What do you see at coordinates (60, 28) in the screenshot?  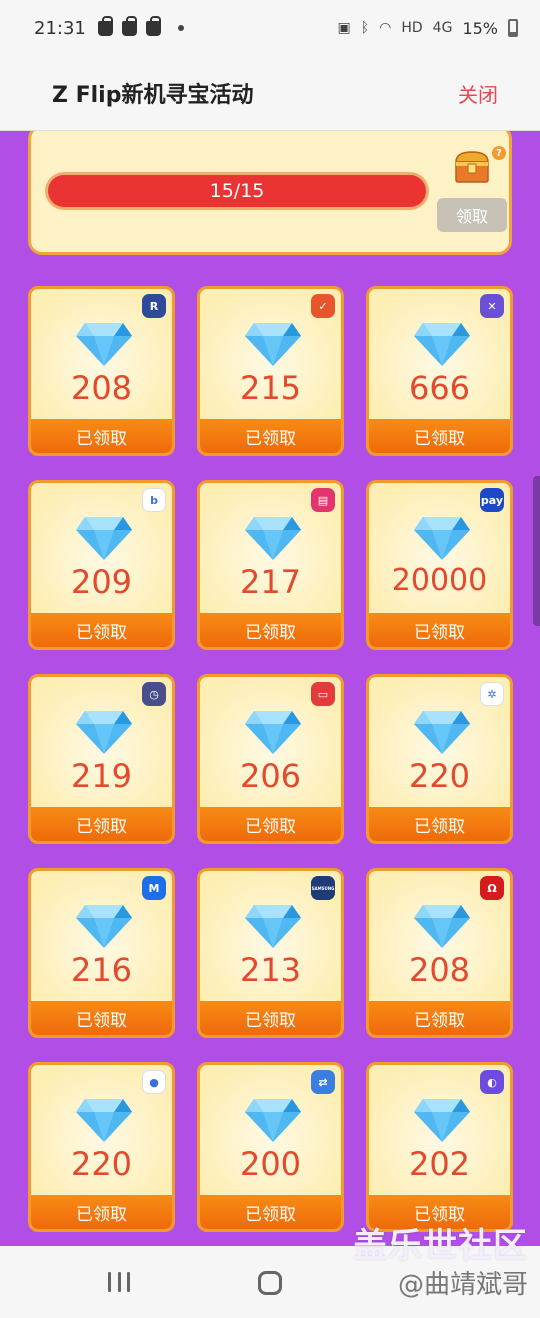 I see `status-time: 21:31` at bounding box center [60, 28].